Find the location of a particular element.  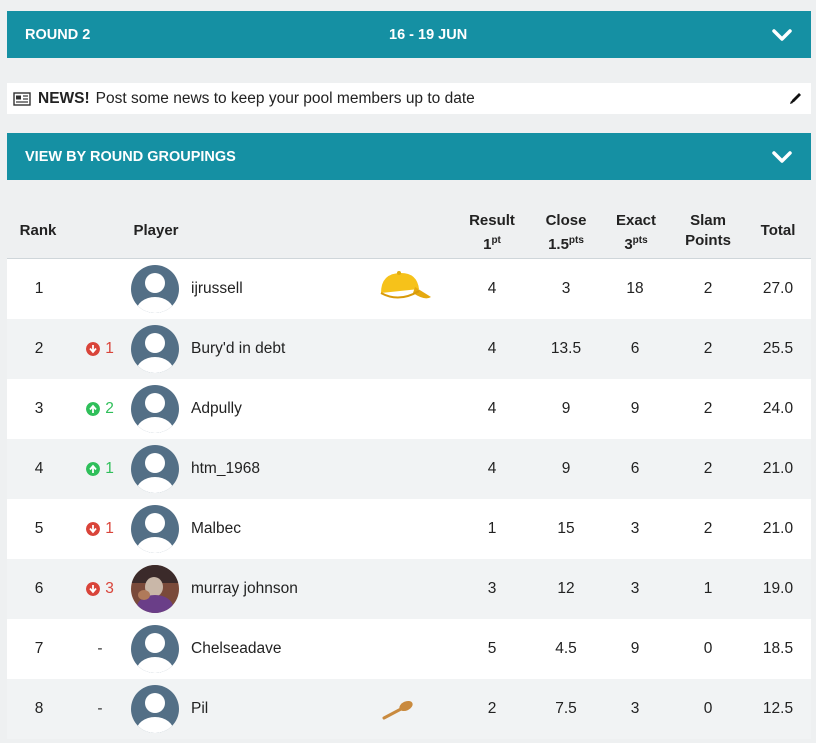

newspaper-icon is located at coordinates (22, 98).